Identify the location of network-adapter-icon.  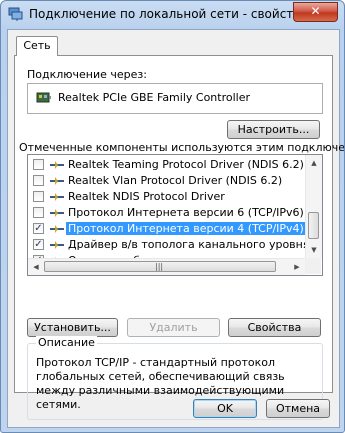
(44, 98).